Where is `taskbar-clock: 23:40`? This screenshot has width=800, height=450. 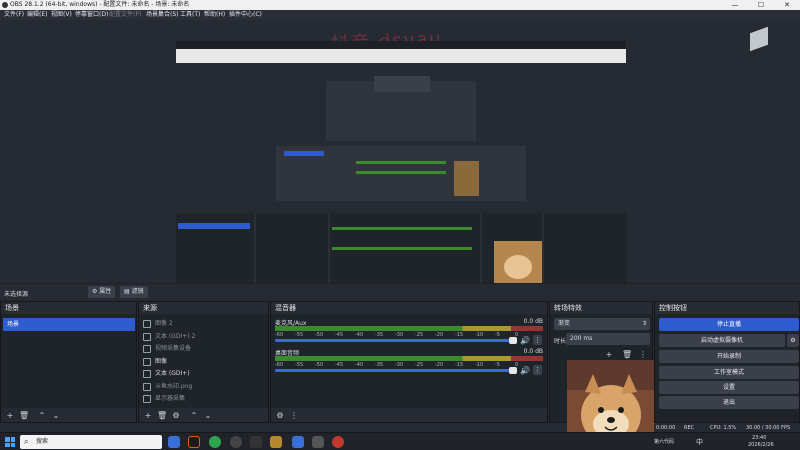
taskbar-clock: 23:40 is located at coordinates (759, 438).